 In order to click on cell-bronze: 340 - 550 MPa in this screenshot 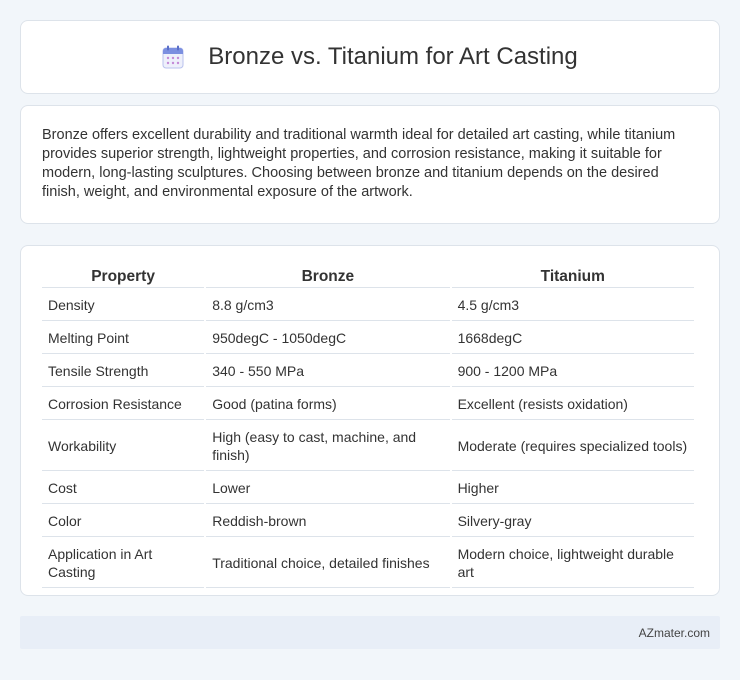, I will do `click(328, 371)`.